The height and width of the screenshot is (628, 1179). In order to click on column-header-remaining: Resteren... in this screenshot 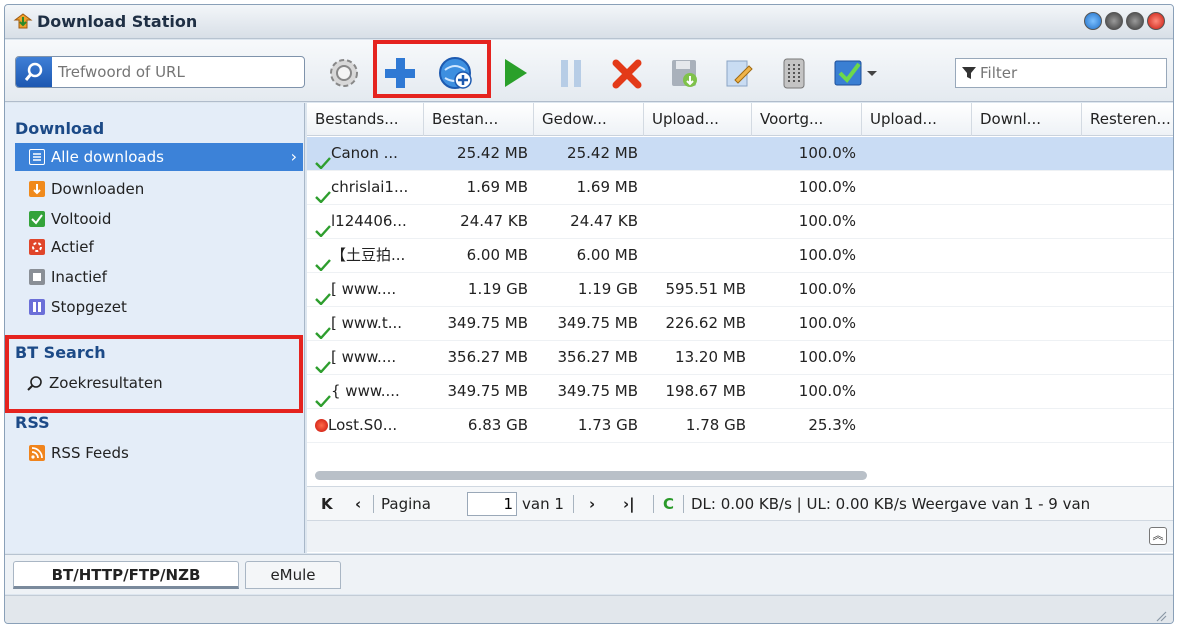, I will do `click(1127, 119)`.